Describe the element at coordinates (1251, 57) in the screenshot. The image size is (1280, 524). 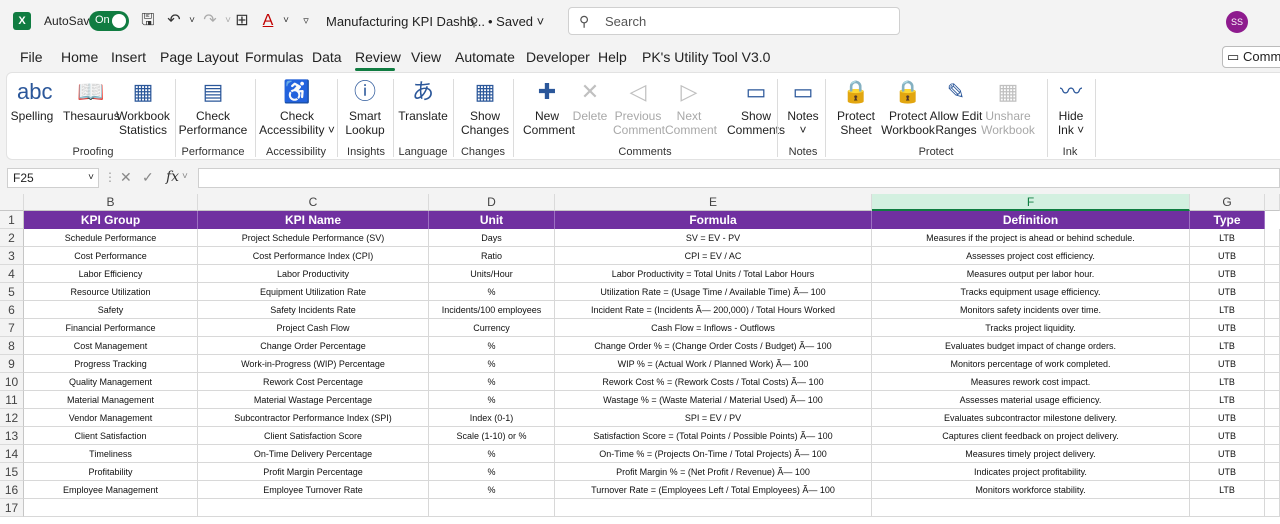
I see `comments-button: ▭ Comme` at that location.